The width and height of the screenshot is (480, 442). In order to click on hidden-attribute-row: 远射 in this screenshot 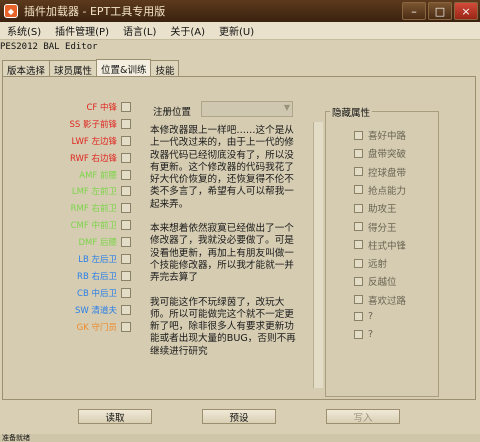, I will do `click(370, 263)`.